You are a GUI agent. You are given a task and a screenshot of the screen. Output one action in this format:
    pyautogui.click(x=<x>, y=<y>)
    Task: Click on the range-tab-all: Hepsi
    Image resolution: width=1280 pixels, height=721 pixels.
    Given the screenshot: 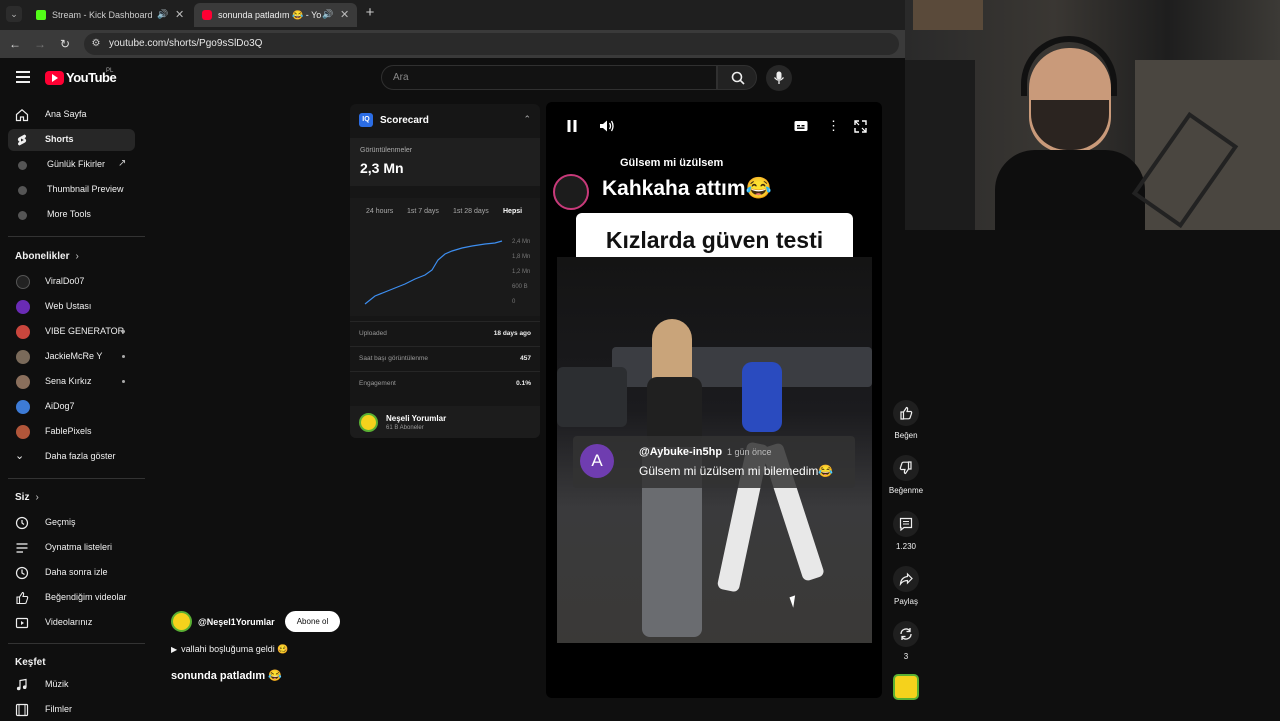 What is the action you would take?
    pyautogui.click(x=512, y=211)
    